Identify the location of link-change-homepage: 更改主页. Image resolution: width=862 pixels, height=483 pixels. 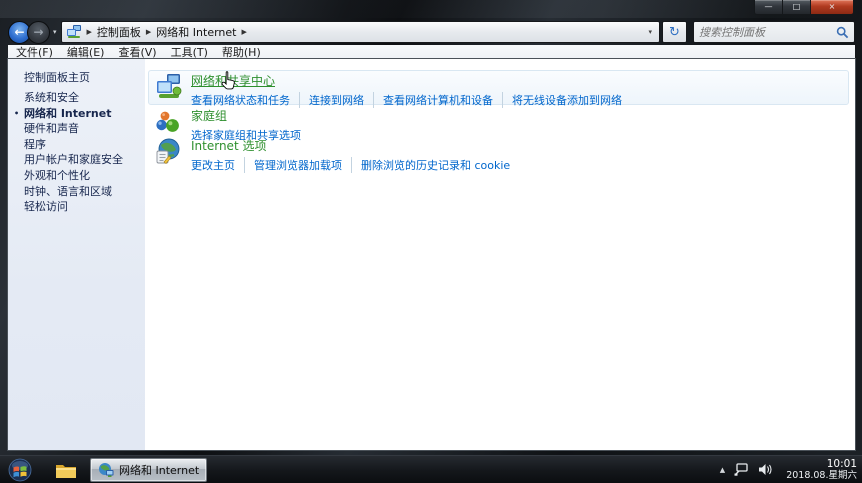
(213, 165).